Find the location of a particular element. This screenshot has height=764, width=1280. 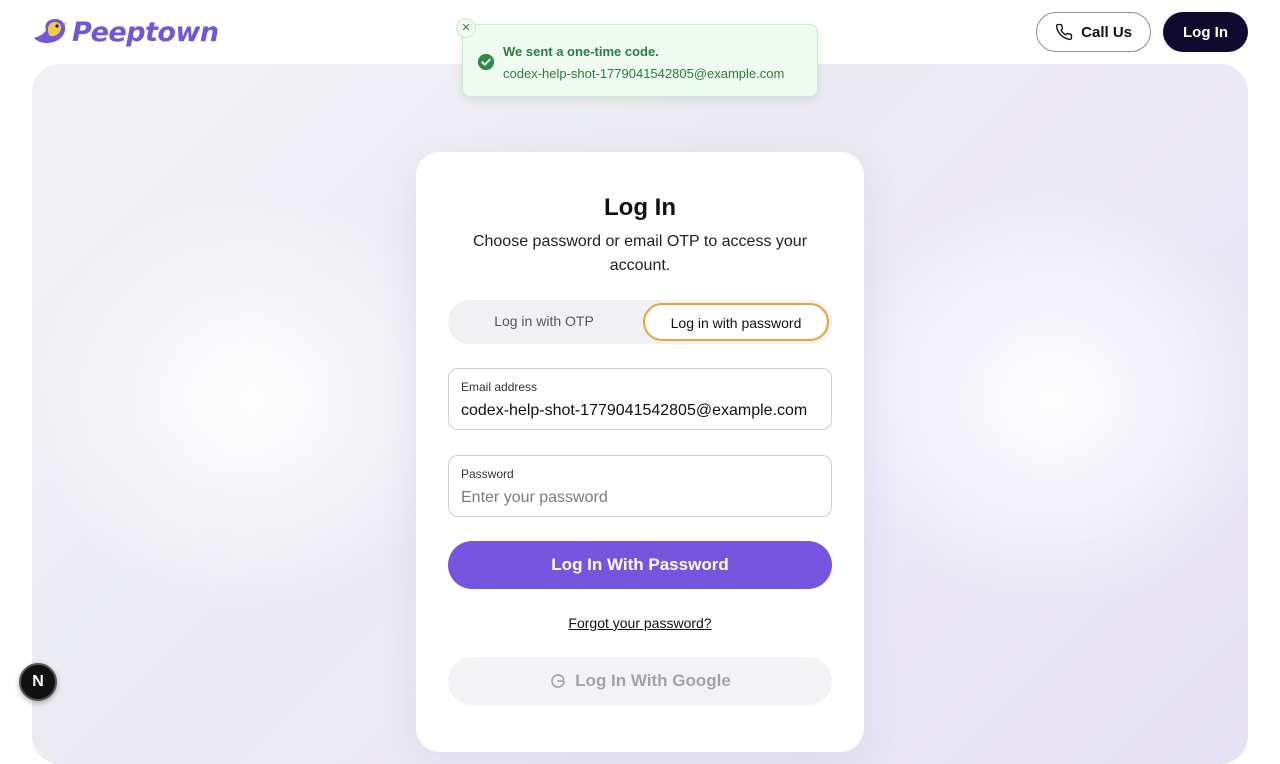

tab-login-otp: Log in with OTP is located at coordinates (544, 322).